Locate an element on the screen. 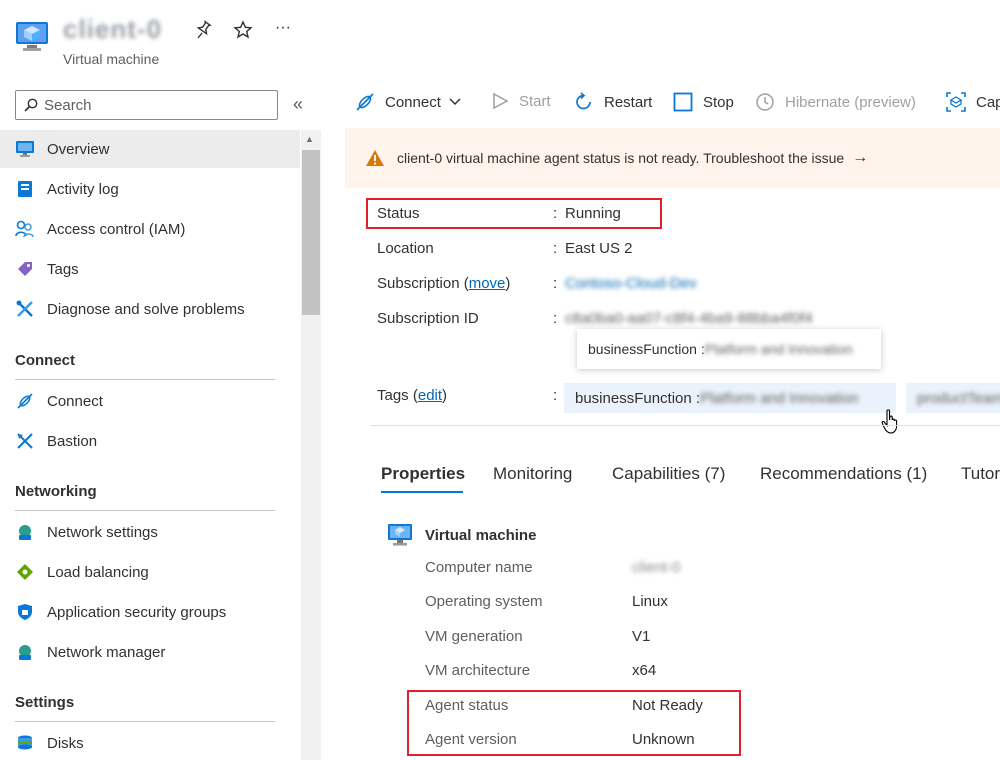  tab-properties: Properties is located at coordinates (423, 474).